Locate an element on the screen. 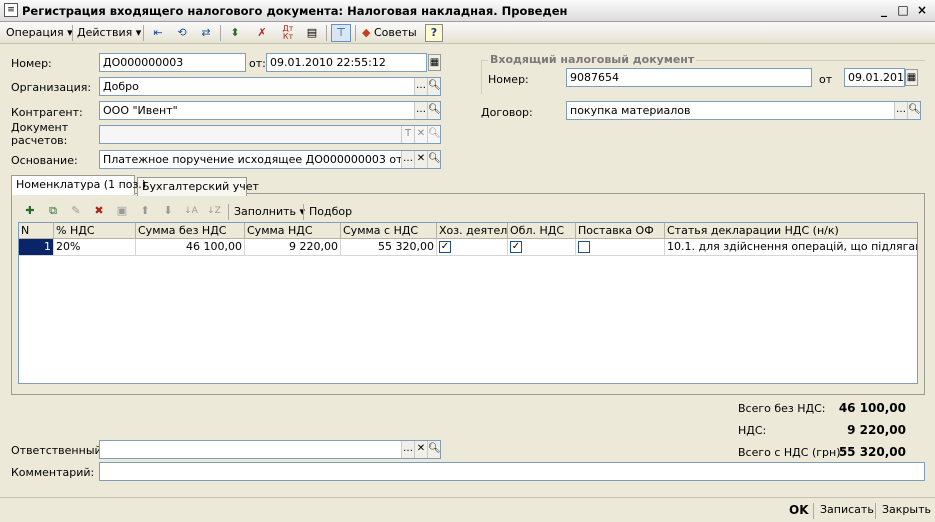 The width and height of the screenshot is (935, 522). incoming-date-value: 09.01.2010 is located at coordinates (876, 77).